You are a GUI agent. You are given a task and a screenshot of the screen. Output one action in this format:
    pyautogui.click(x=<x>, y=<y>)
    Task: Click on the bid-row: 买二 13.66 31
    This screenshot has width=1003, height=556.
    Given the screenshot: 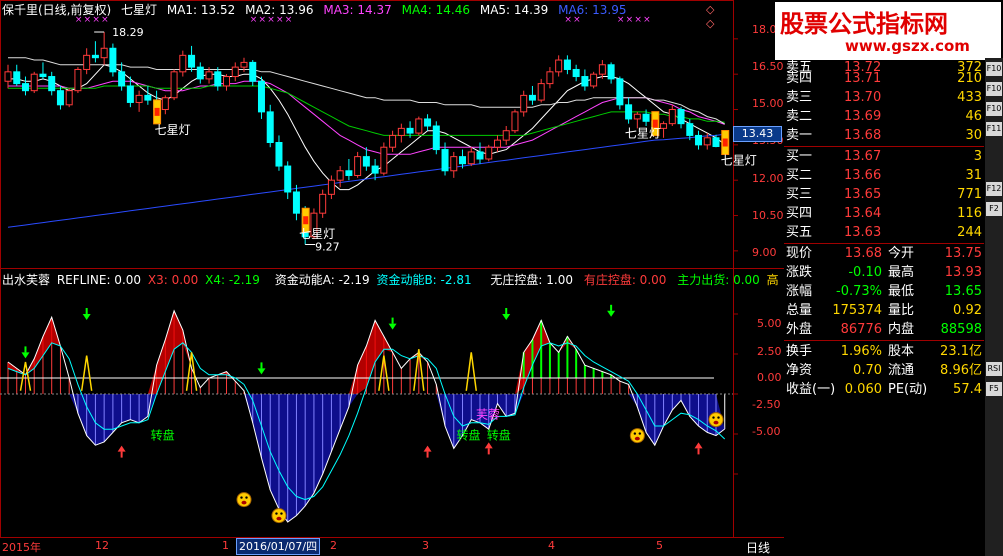 What is the action you would take?
    pyautogui.click(x=884, y=175)
    